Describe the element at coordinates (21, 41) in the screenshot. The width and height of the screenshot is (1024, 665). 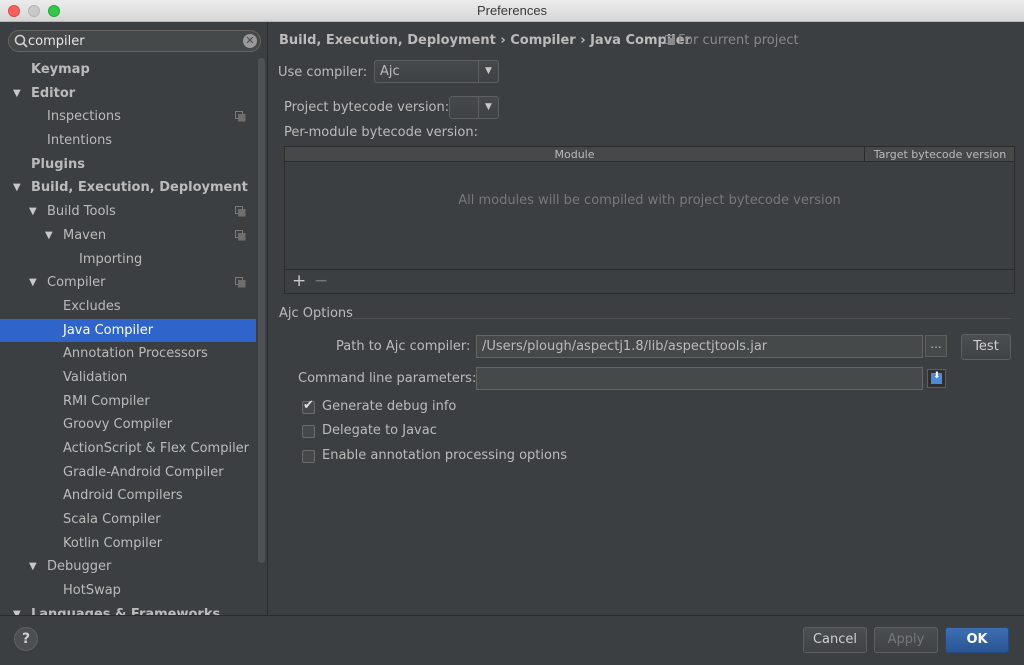
I see `search-icon` at that location.